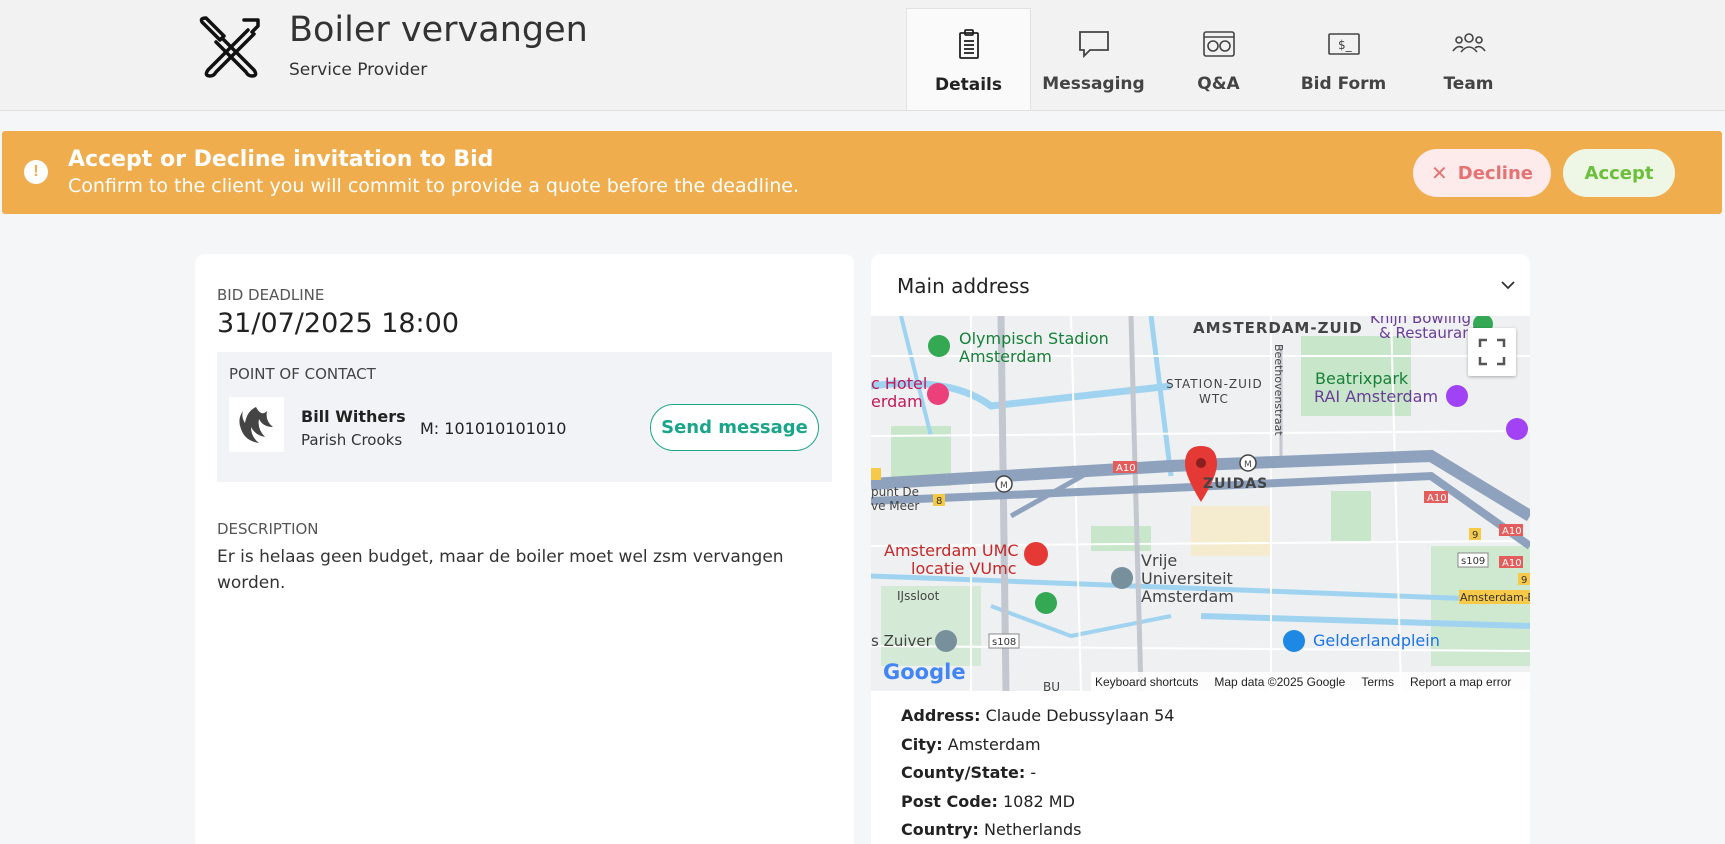  What do you see at coordinates (940, 829) in the screenshot?
I see `country-label: Country:` at bounding box center [940, 829].